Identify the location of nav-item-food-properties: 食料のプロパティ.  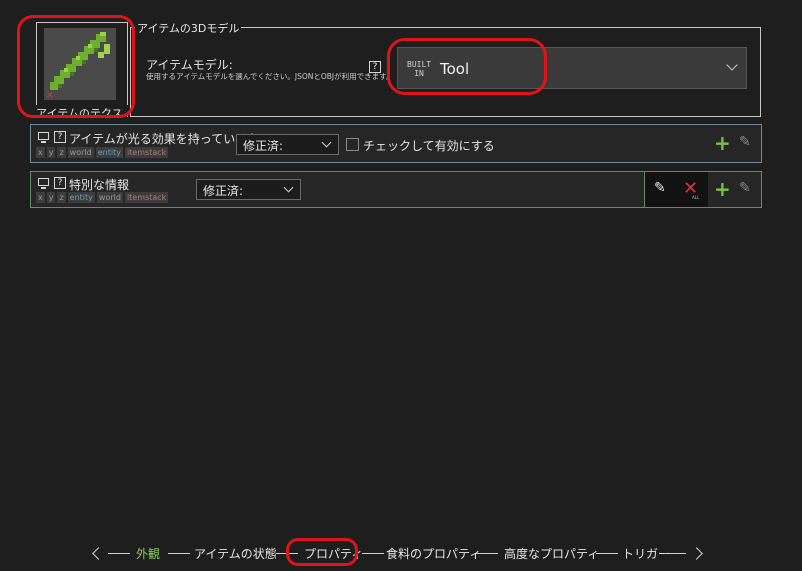
(433, 553).